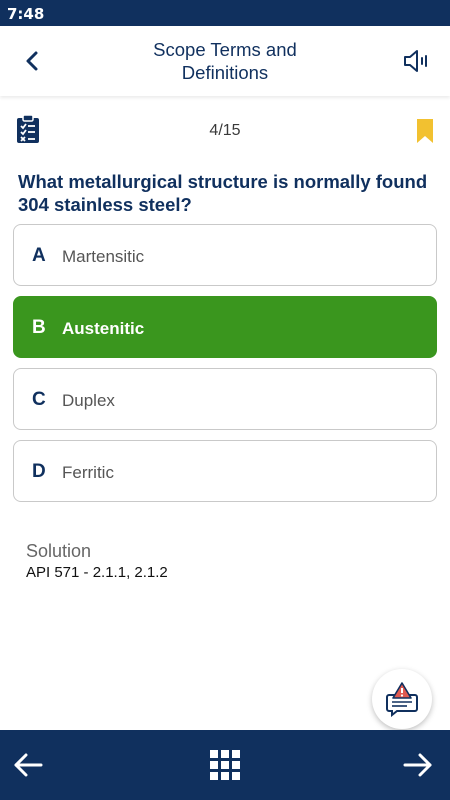 This screenshot has width=450, height=800. I want to click on option-letter: D, so click(39, 471).